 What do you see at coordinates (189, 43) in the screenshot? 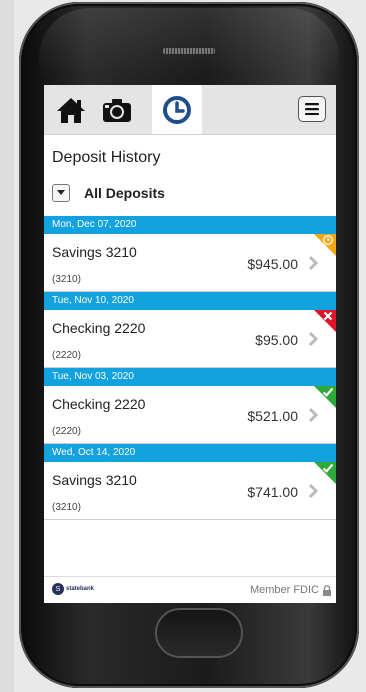
I see `phone-sheen` at bounding box center [189, 43].